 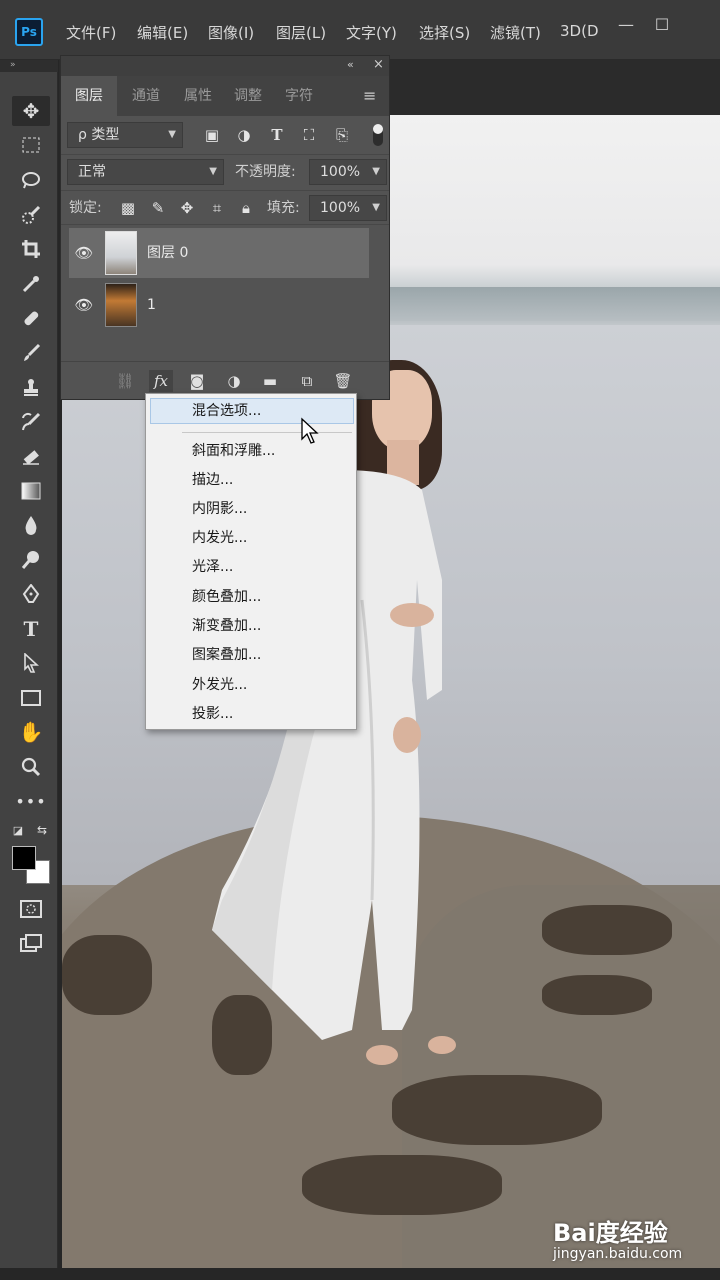 What do you see at coordinates (145, 172) in the screenshot?
I see `blend-mode-dropdown: 正常 ▼` at bounding box center [145, 172].